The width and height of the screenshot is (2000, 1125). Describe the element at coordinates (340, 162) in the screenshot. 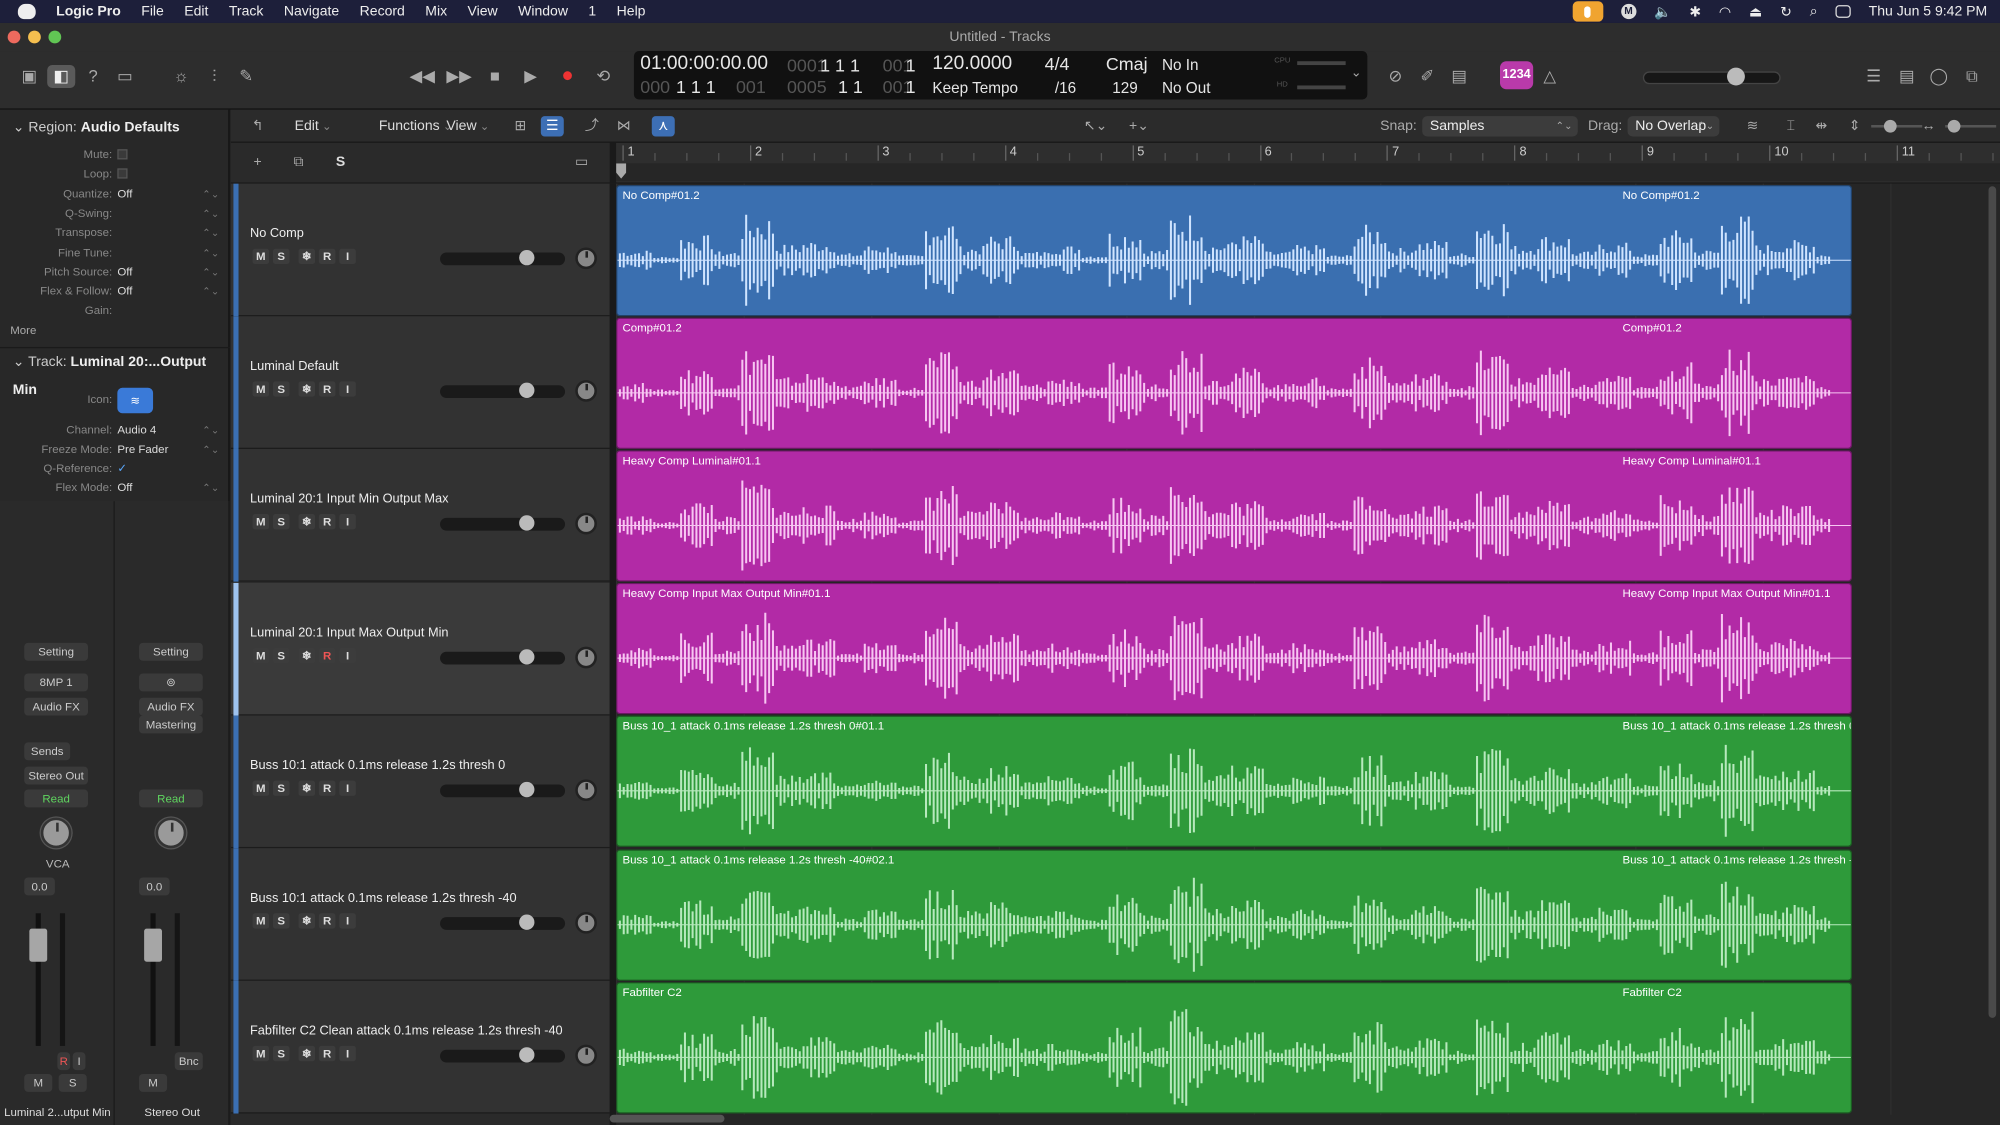

I see `global-solo-icon: S` at that location.